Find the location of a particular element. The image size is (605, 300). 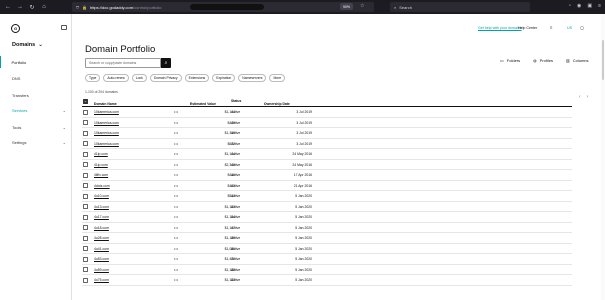

filter-expiration: Expiration is located at coordinates (224, 78).